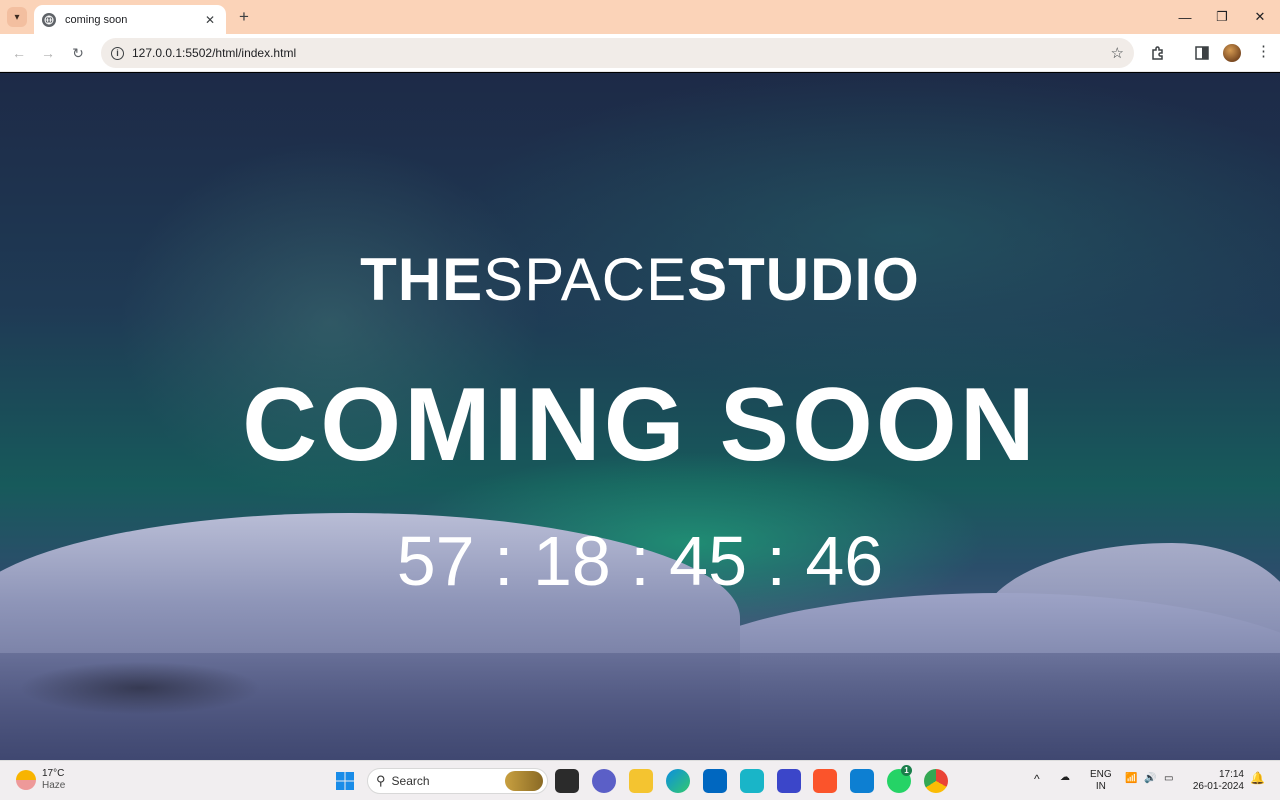 The height and width of the screenshot is (800, 1280). Describe the element at coordinates (640, 17) in the screenshot. I see `tab-strip: ▾ coming soon ✕ + — ❐ ✕` at that location.